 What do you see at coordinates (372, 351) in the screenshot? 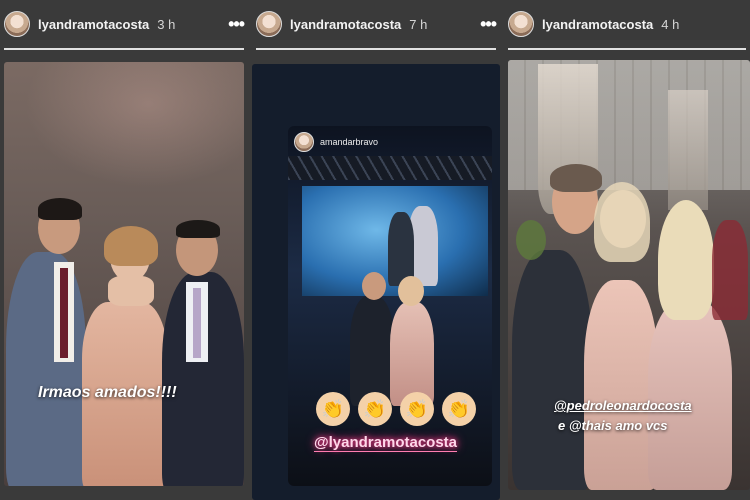
I see `performer-man` at bounding box center [372, 351].